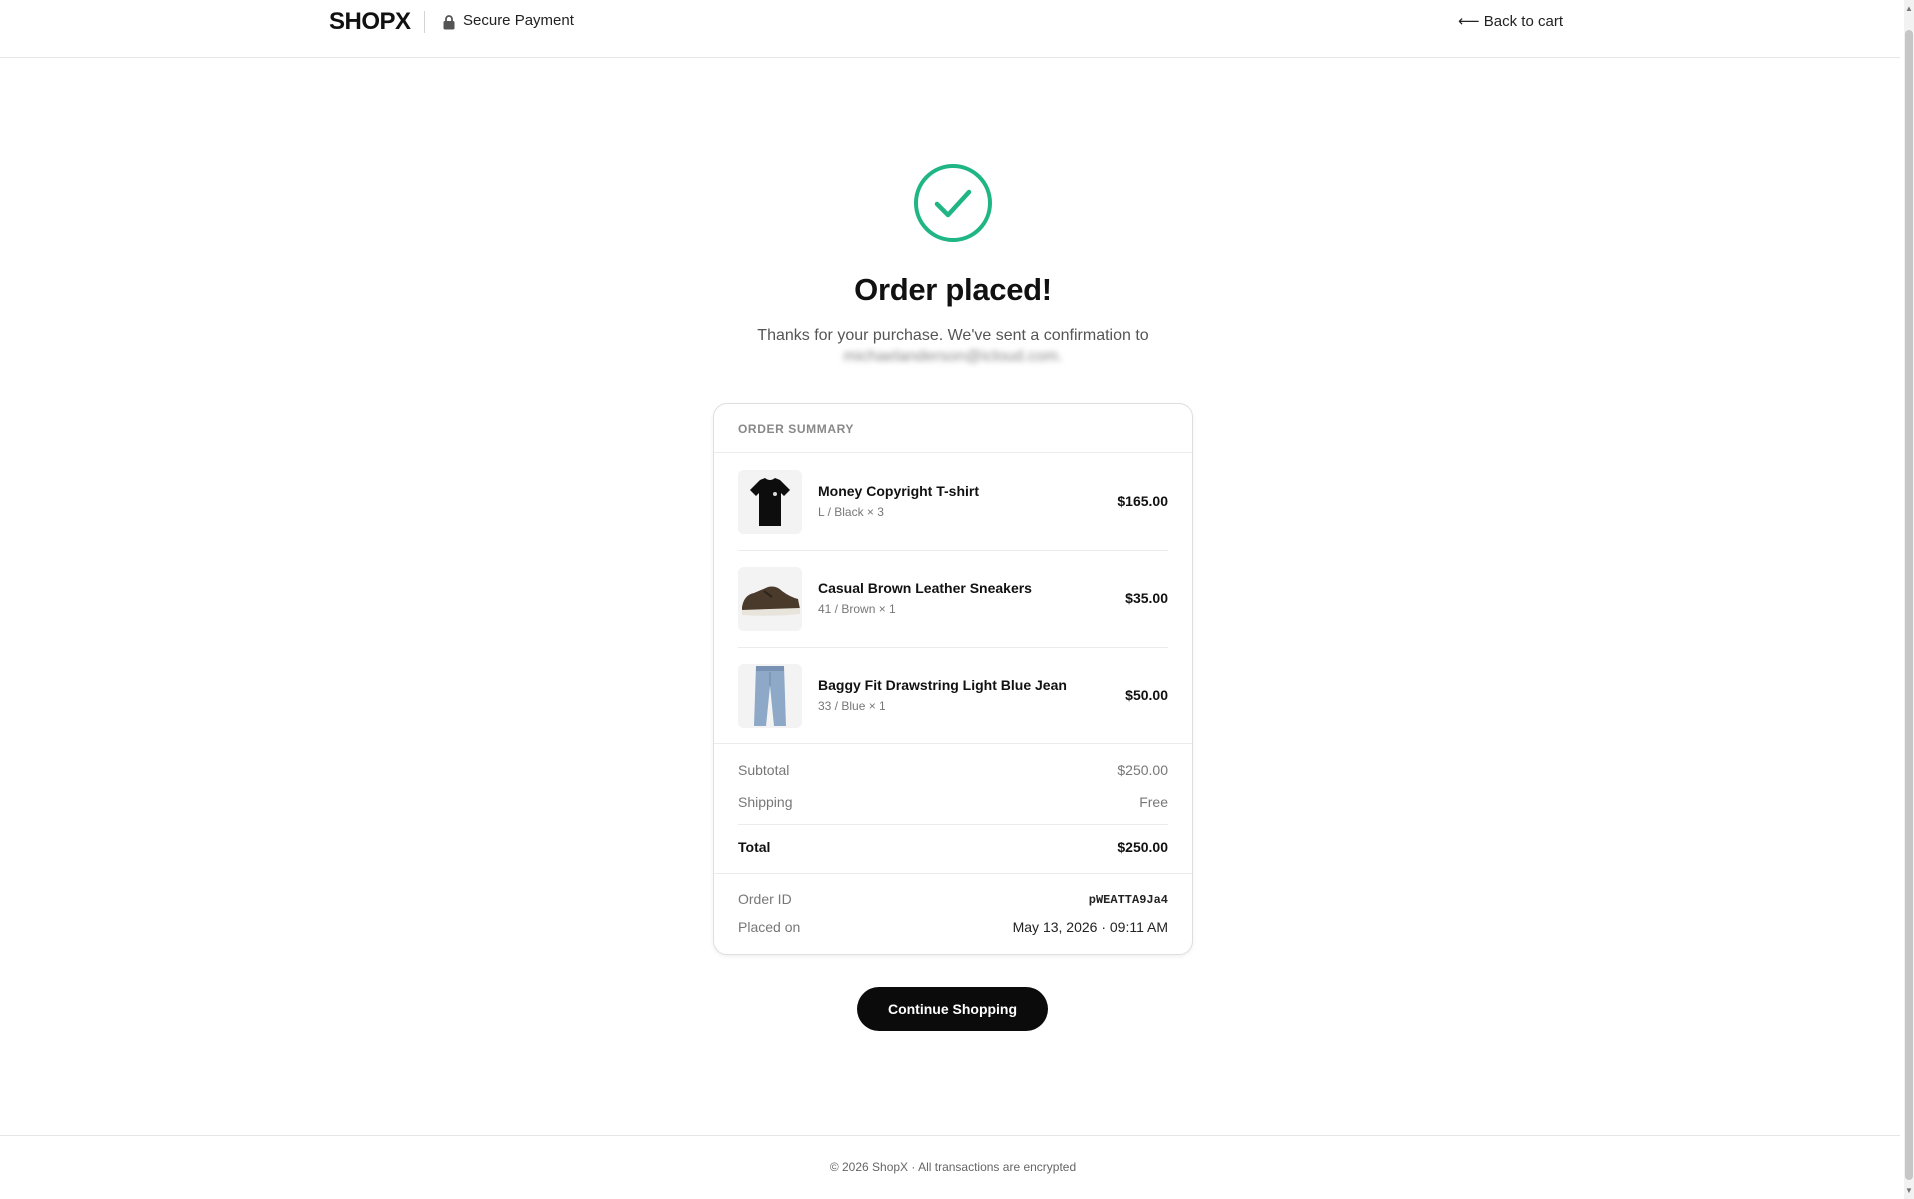 The width and height of the screenshot is (1914, 1199). I want to click on sneaker-thumbnail, so click(770, 599).